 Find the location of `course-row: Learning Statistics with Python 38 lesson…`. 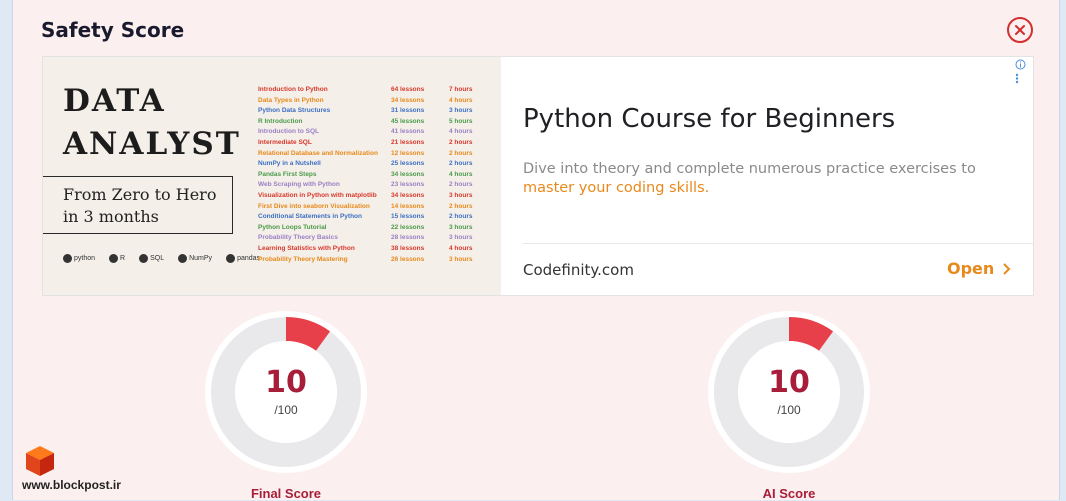

course-row: Learning Statistics with Python 38 lesson… is located at coordinates (370, 249).